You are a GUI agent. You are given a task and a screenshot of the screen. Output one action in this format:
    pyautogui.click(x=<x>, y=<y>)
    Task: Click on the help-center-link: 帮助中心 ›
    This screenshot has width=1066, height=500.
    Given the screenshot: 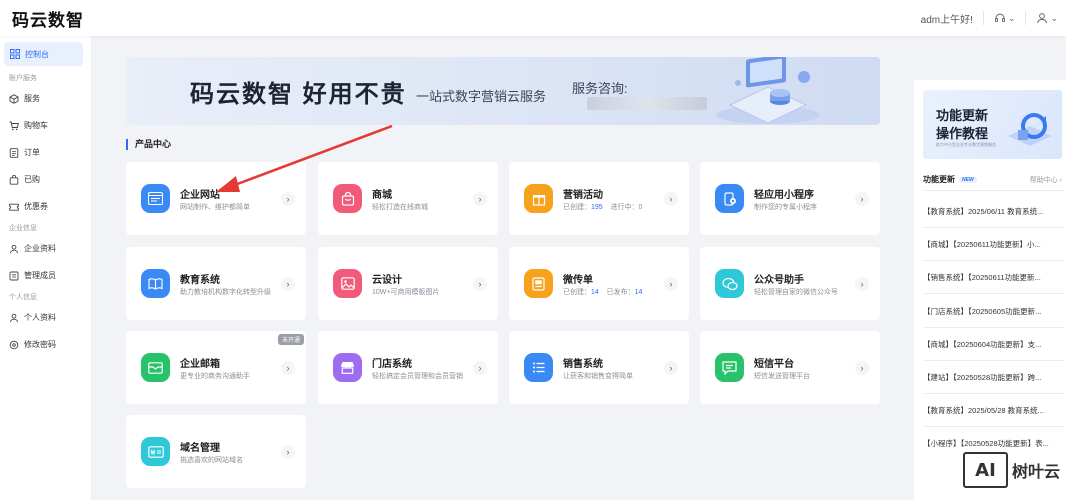 What is the action you would take?
    pyautogui.click(x=1046, y=180)
    